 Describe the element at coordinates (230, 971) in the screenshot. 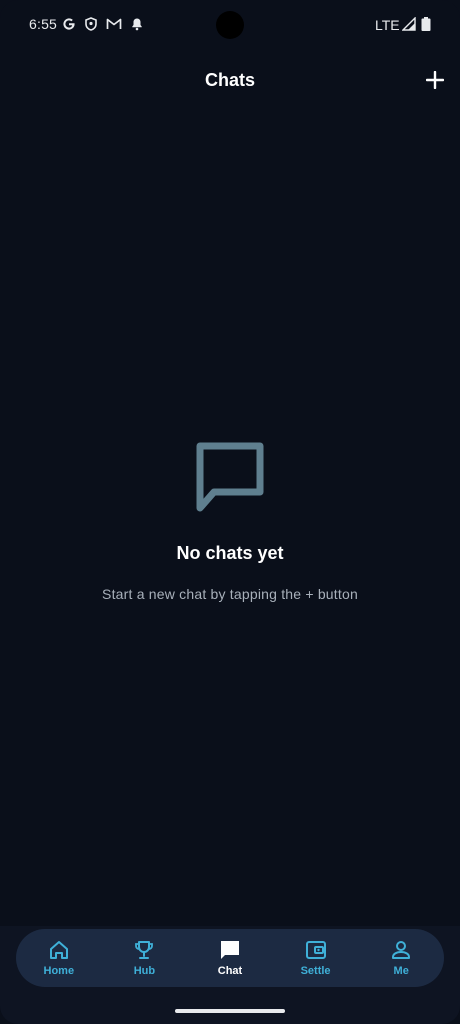

I see `nav-label-chat: Chat` at that location.